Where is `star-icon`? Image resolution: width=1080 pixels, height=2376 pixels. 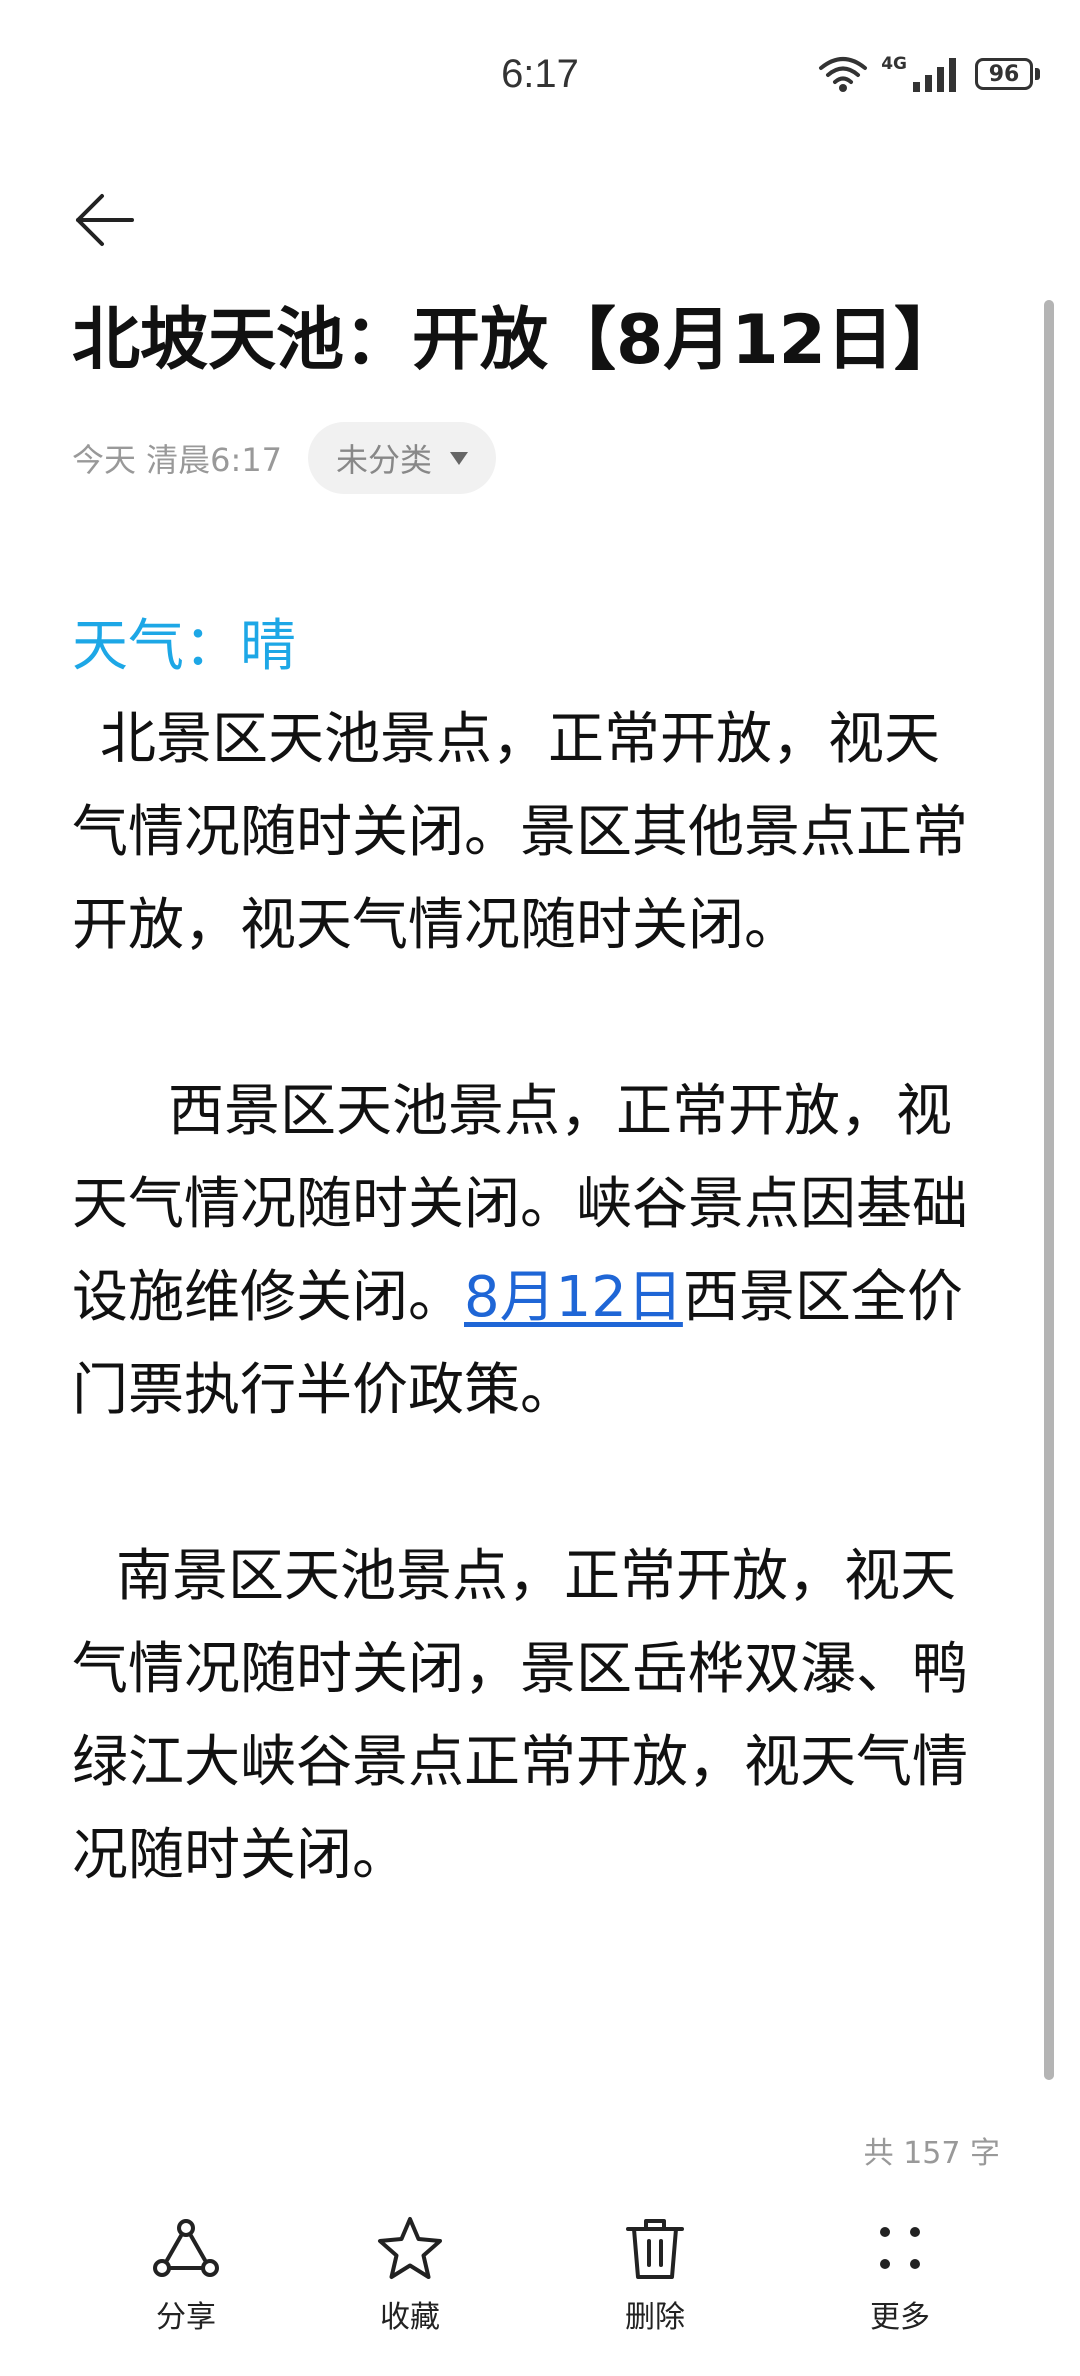 star-icon is located at coordinates (410, 2248).